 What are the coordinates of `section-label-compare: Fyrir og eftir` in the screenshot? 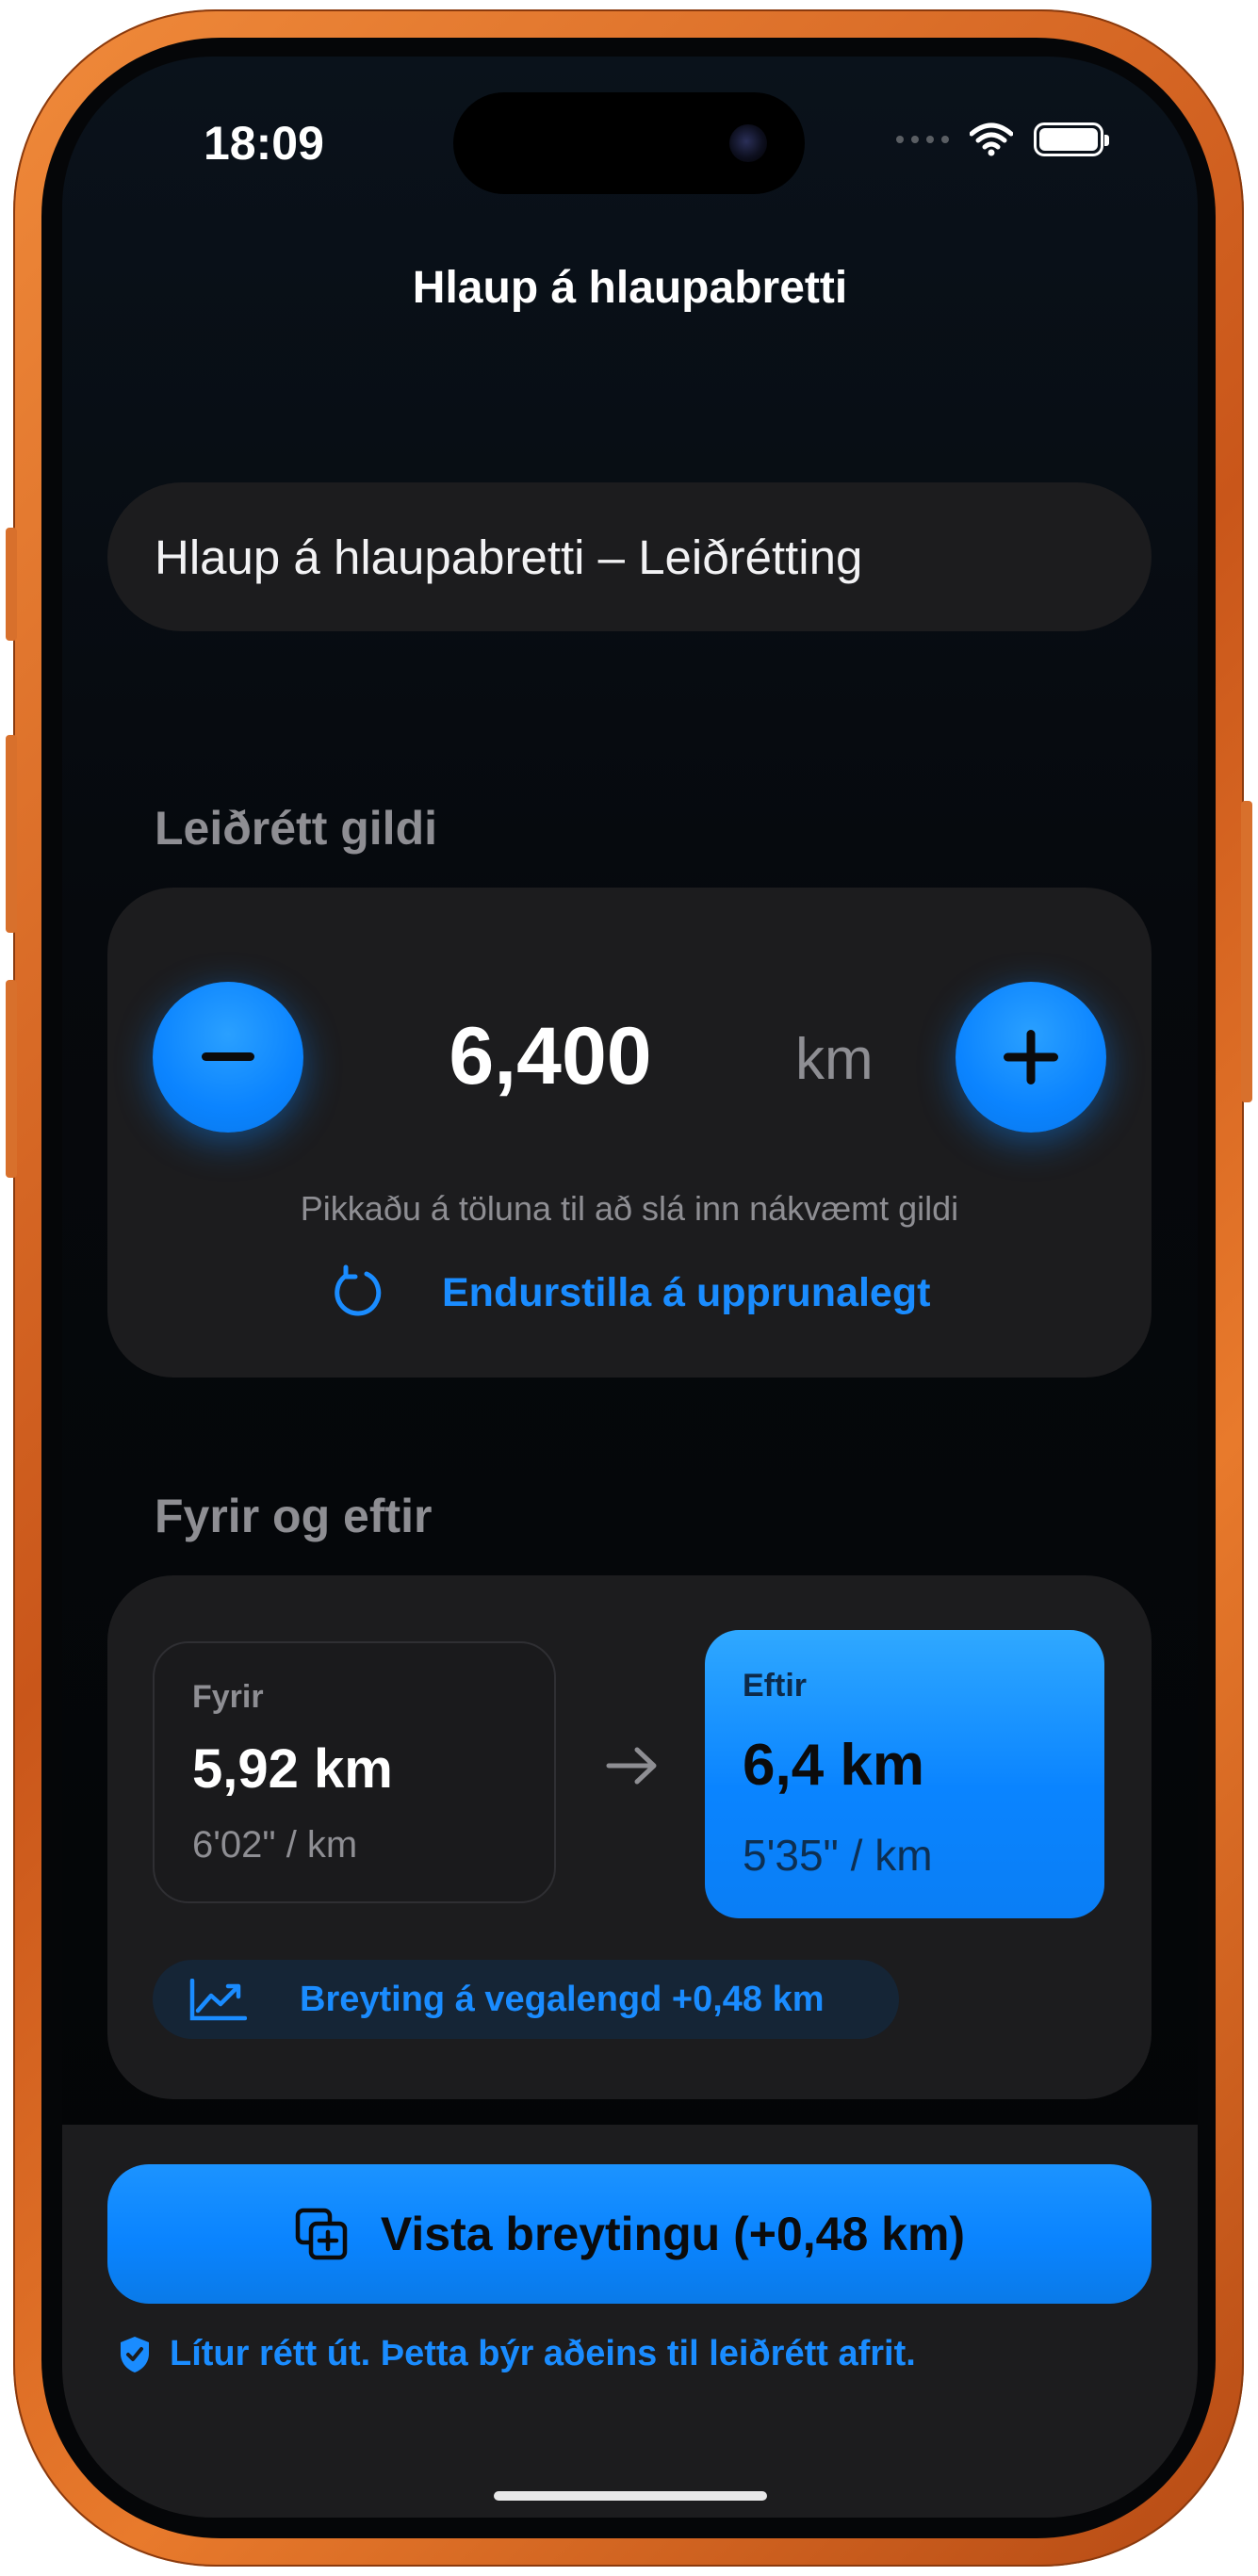 It's located at (294, 1516).